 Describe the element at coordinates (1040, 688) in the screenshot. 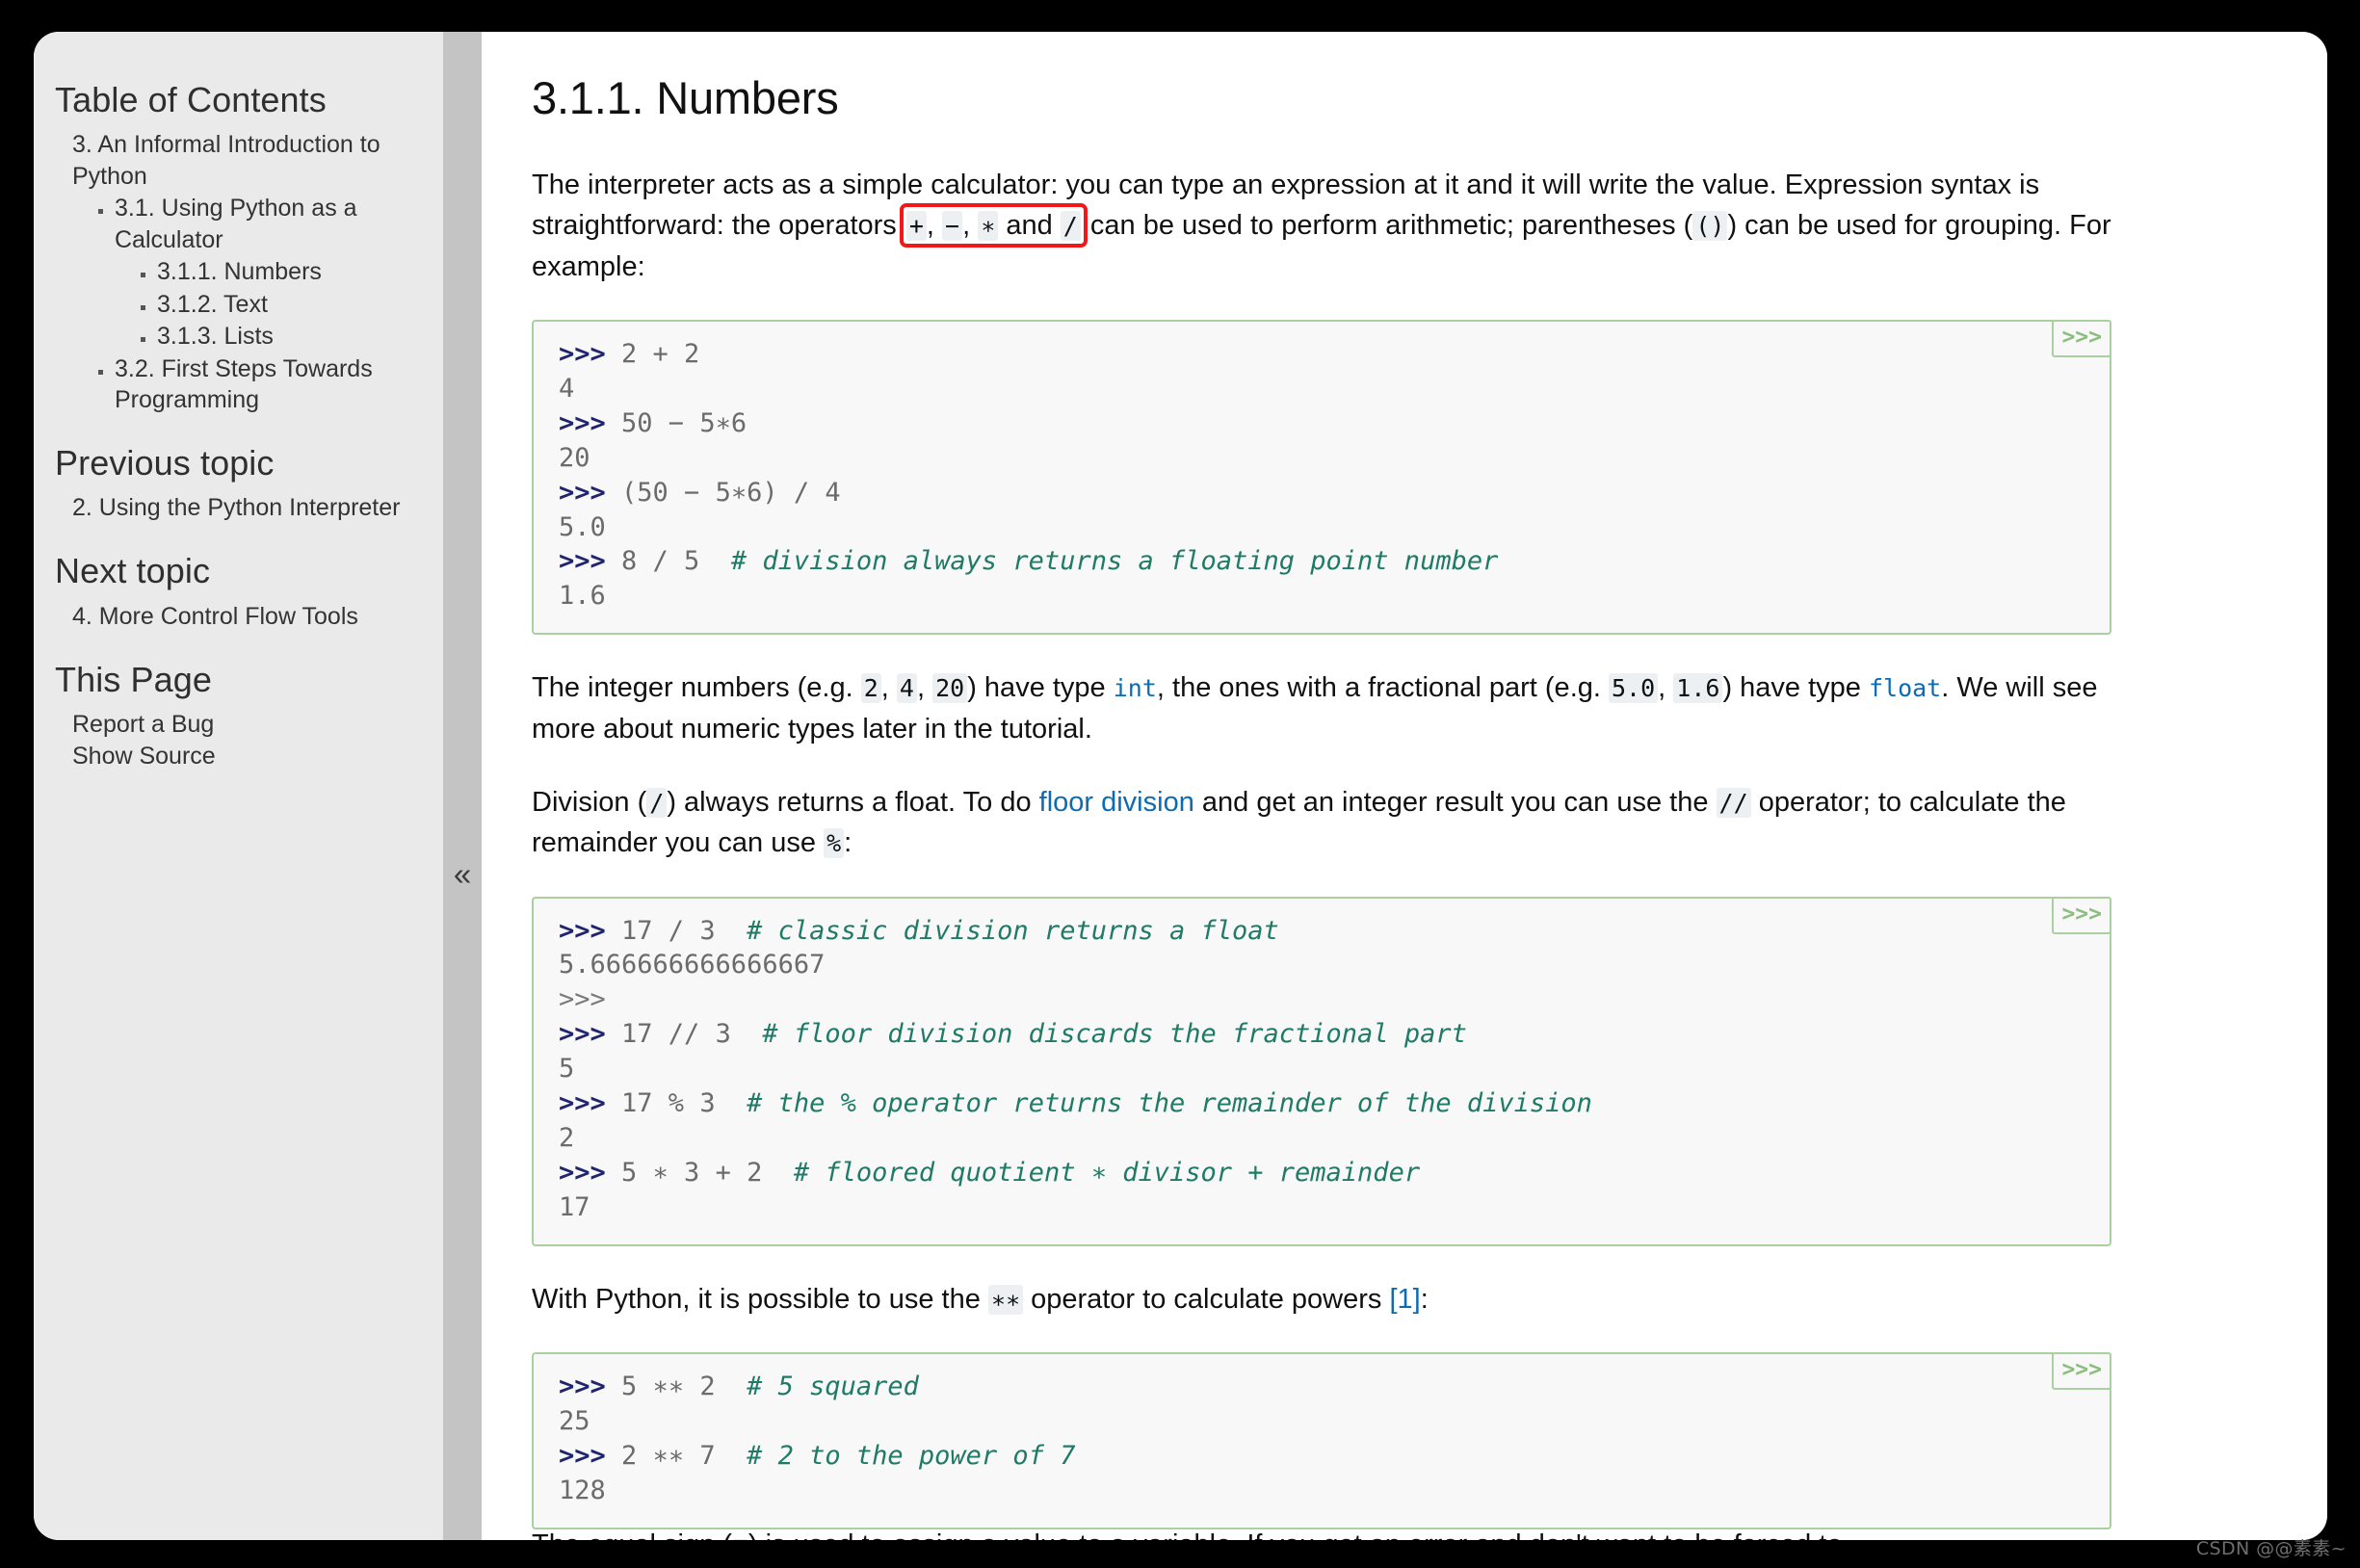

I see `types-text-2: ) have type` at that location.